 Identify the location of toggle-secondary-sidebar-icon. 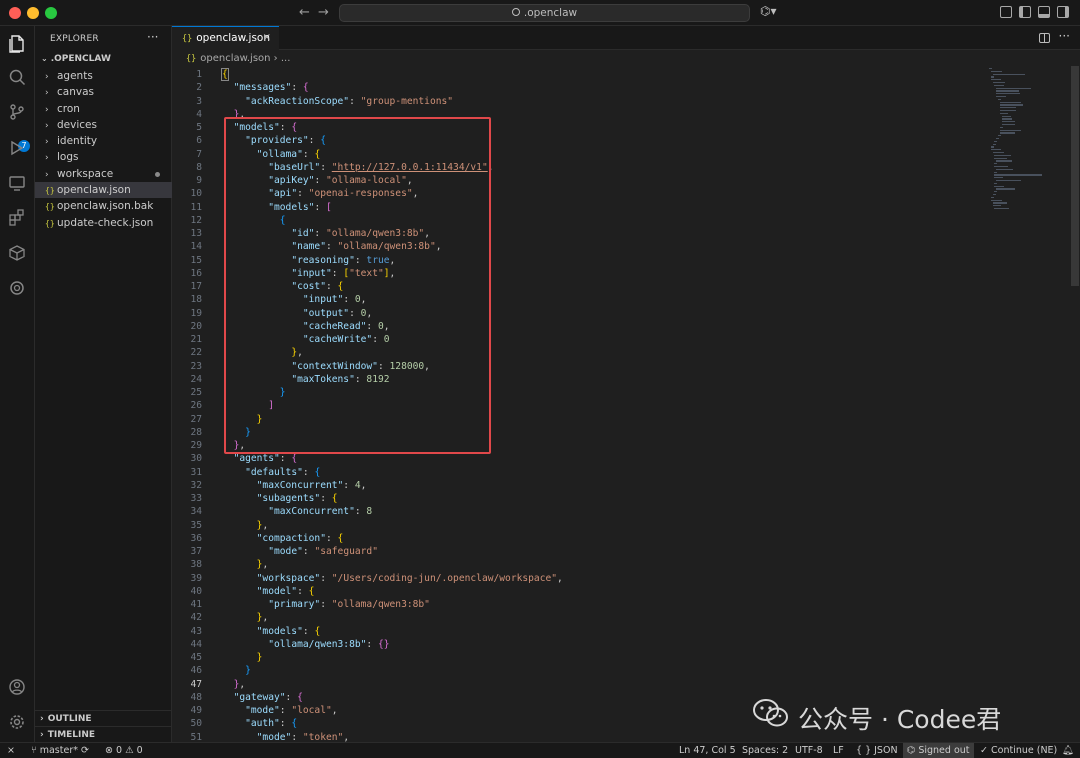
(1063, 12).